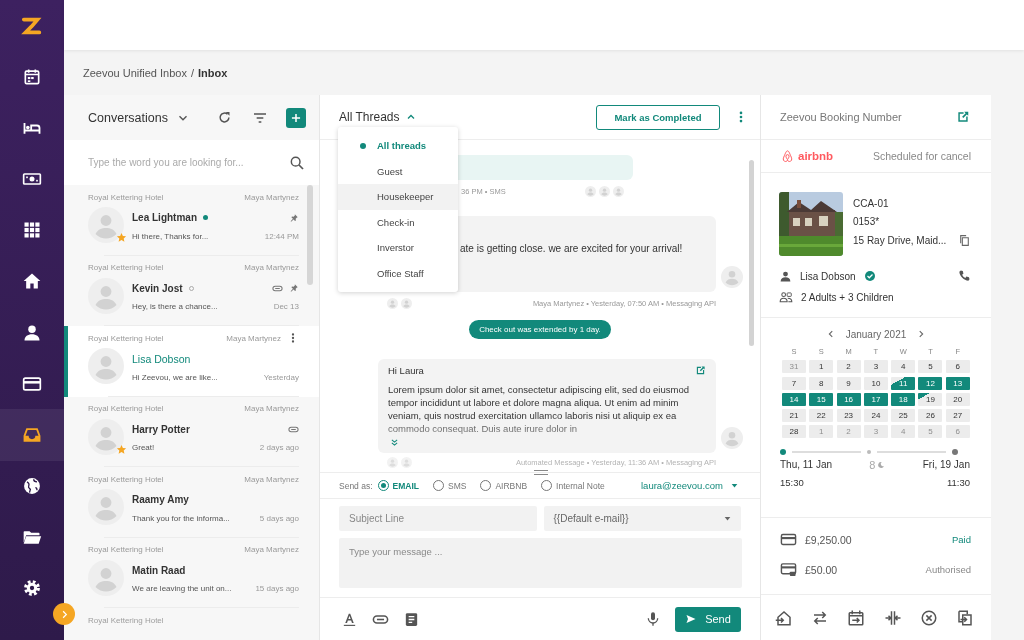  What do you see at coordinates (511, 485) in the screenshot?
I see `radio-label: AIRBNB` at bounding box center [511, 485].